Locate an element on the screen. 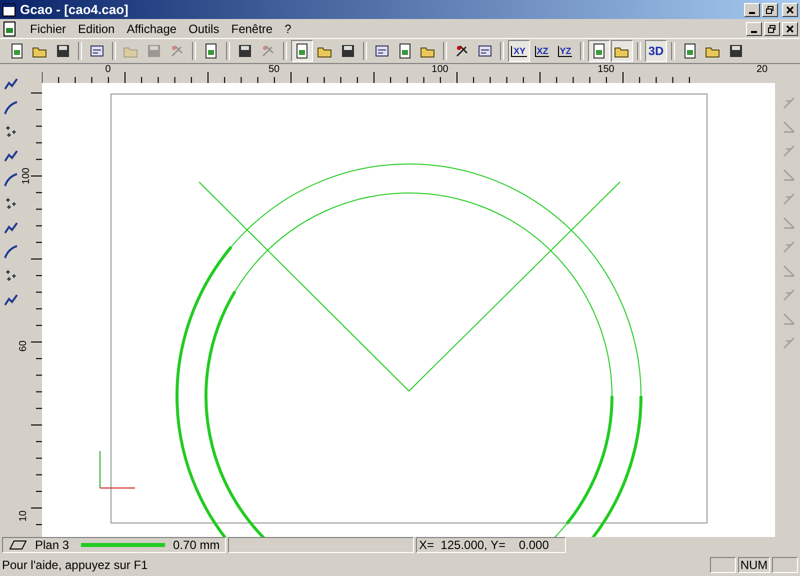  help-text: Pour l'aide, appuyez sur F1 is located at coordinates (75, 565).